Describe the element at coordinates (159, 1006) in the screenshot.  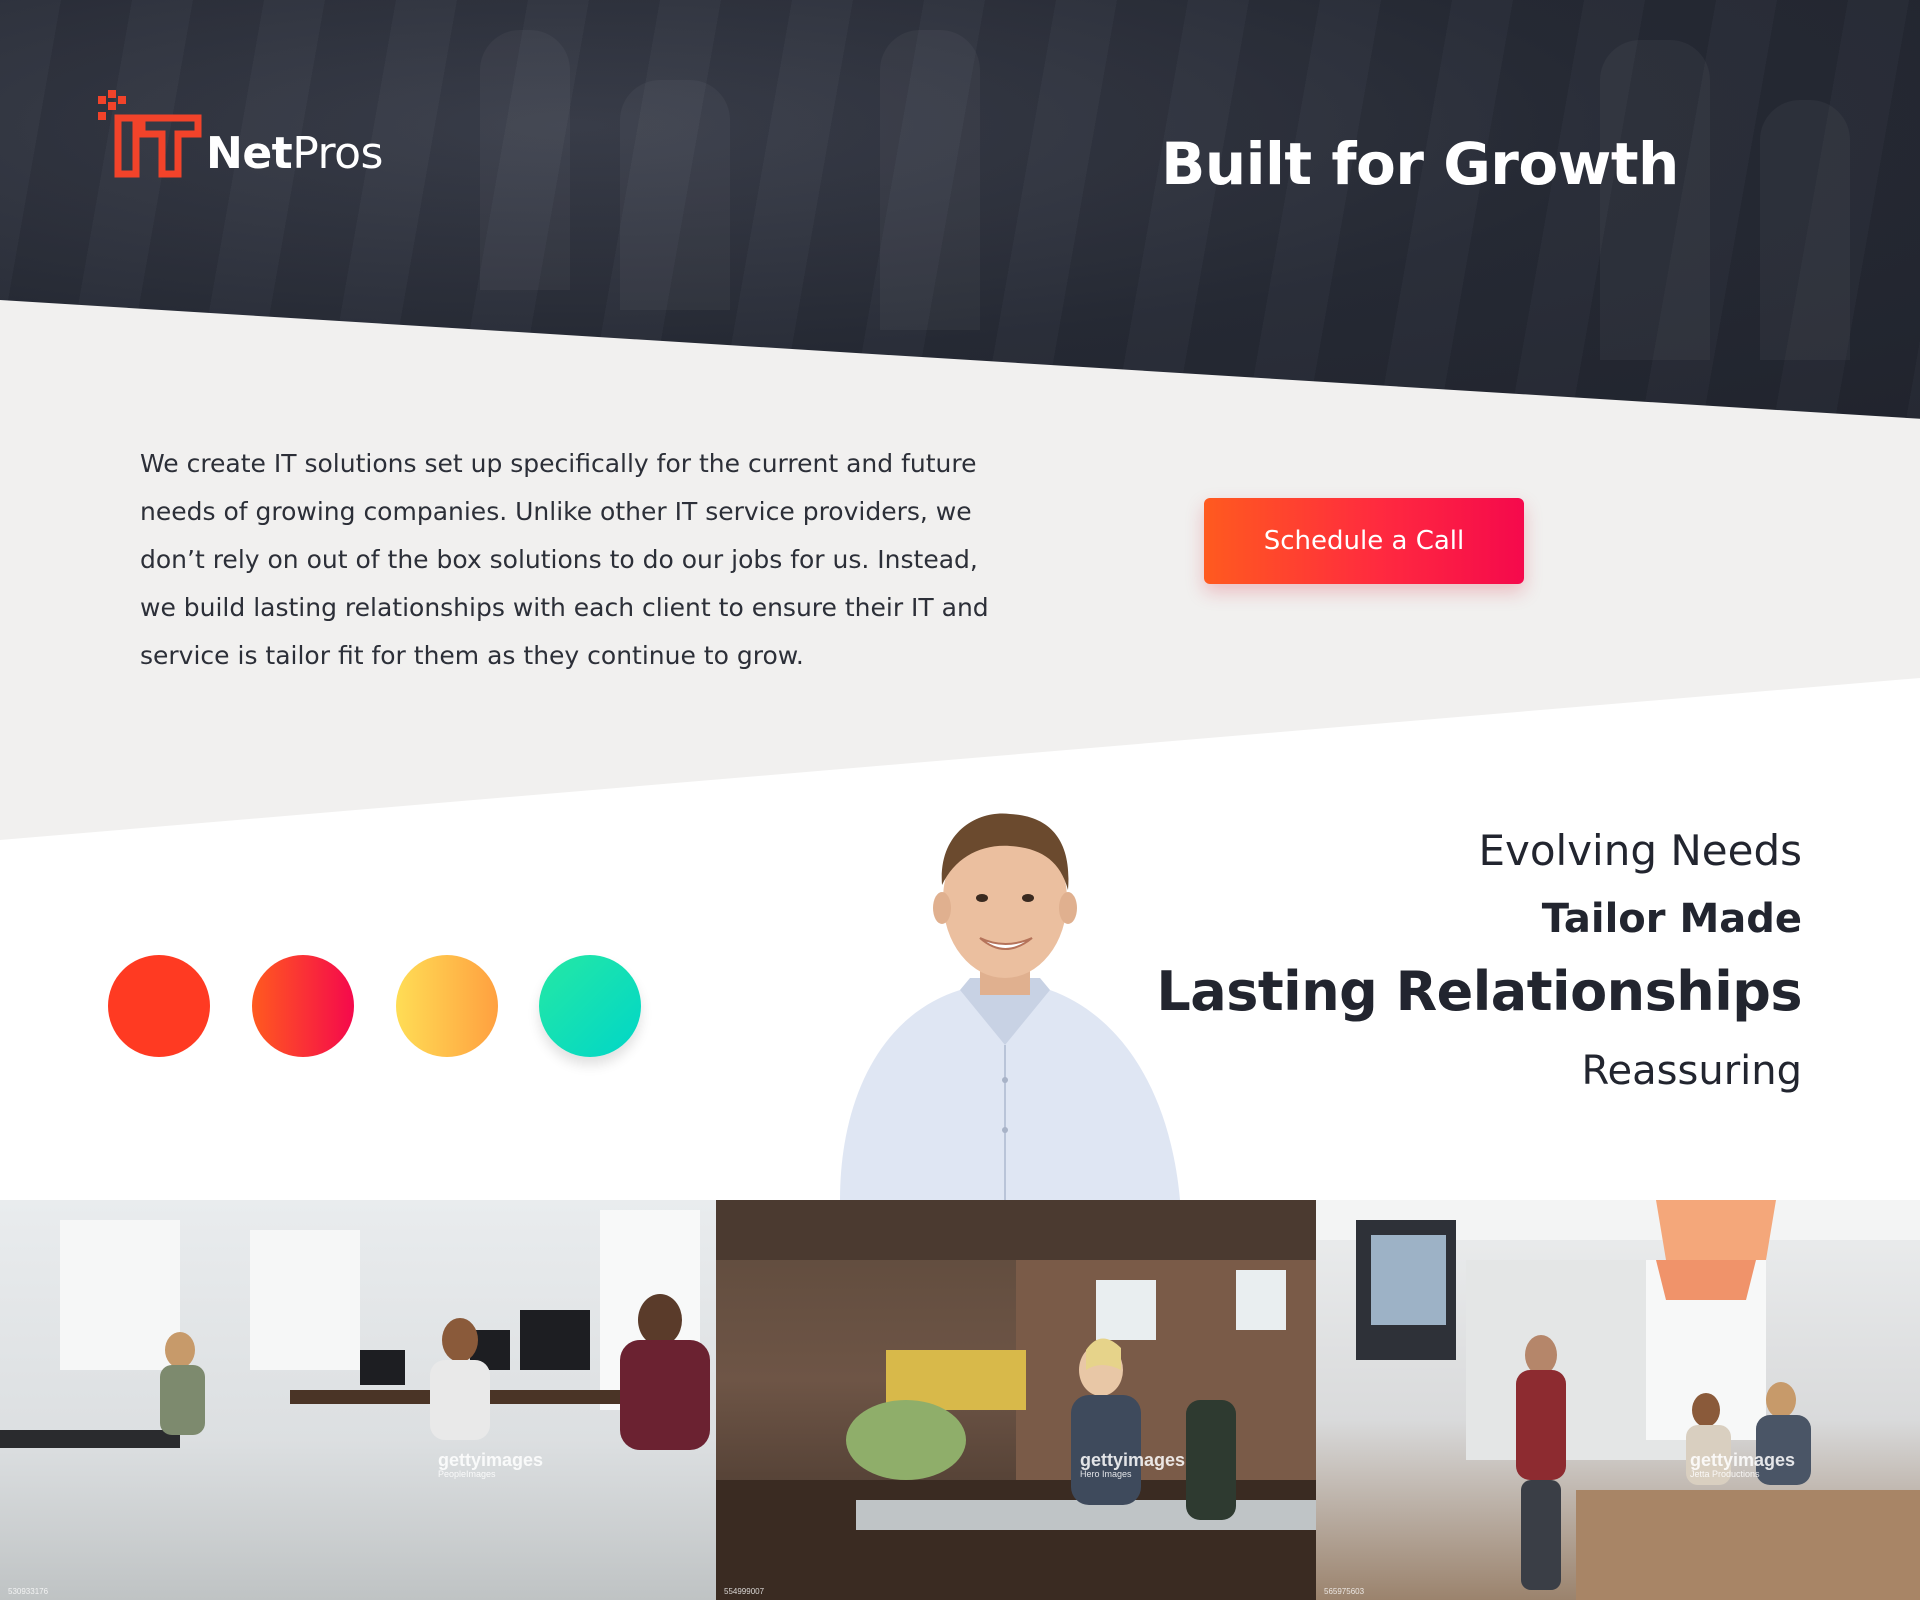
I see `color-swatch-red` at that location.